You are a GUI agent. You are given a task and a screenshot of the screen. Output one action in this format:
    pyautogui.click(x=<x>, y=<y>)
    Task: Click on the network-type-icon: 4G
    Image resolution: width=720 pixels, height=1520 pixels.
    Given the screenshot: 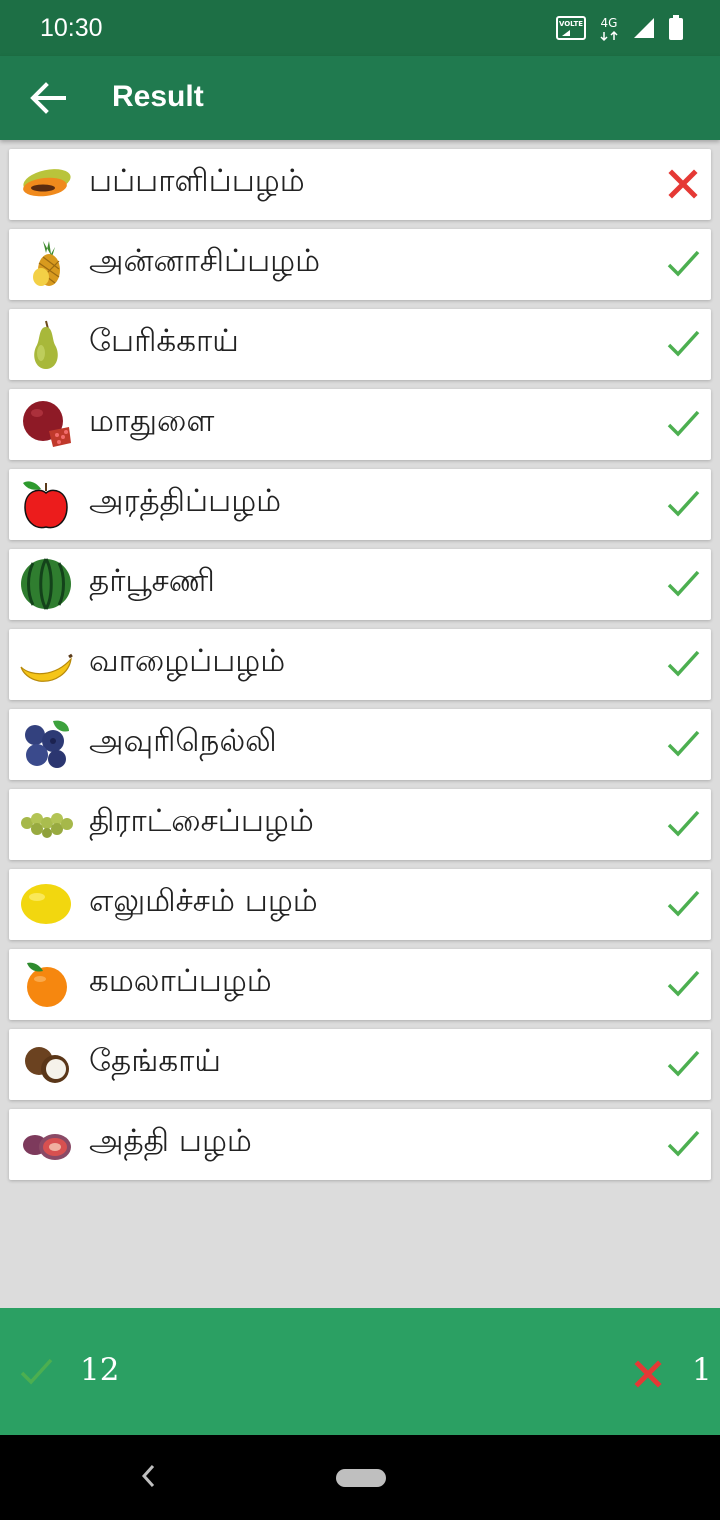 What is the action you would take?
    pyautogui.click(x=609, y=29)
    